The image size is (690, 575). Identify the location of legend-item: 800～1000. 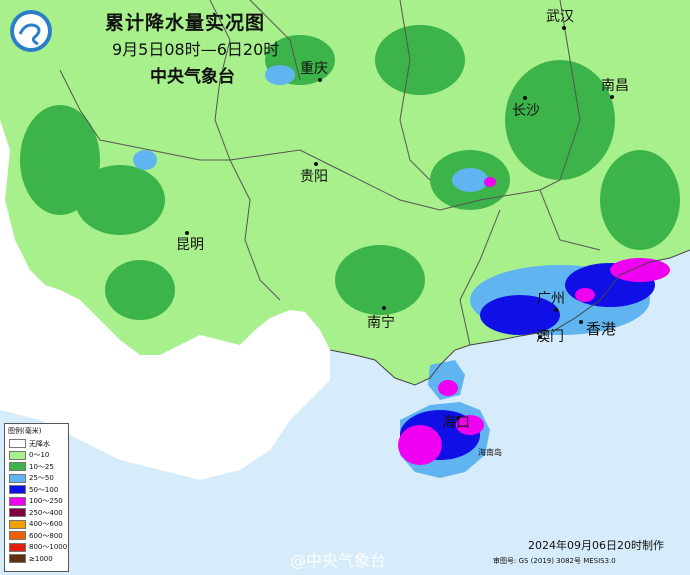
(36, 548).